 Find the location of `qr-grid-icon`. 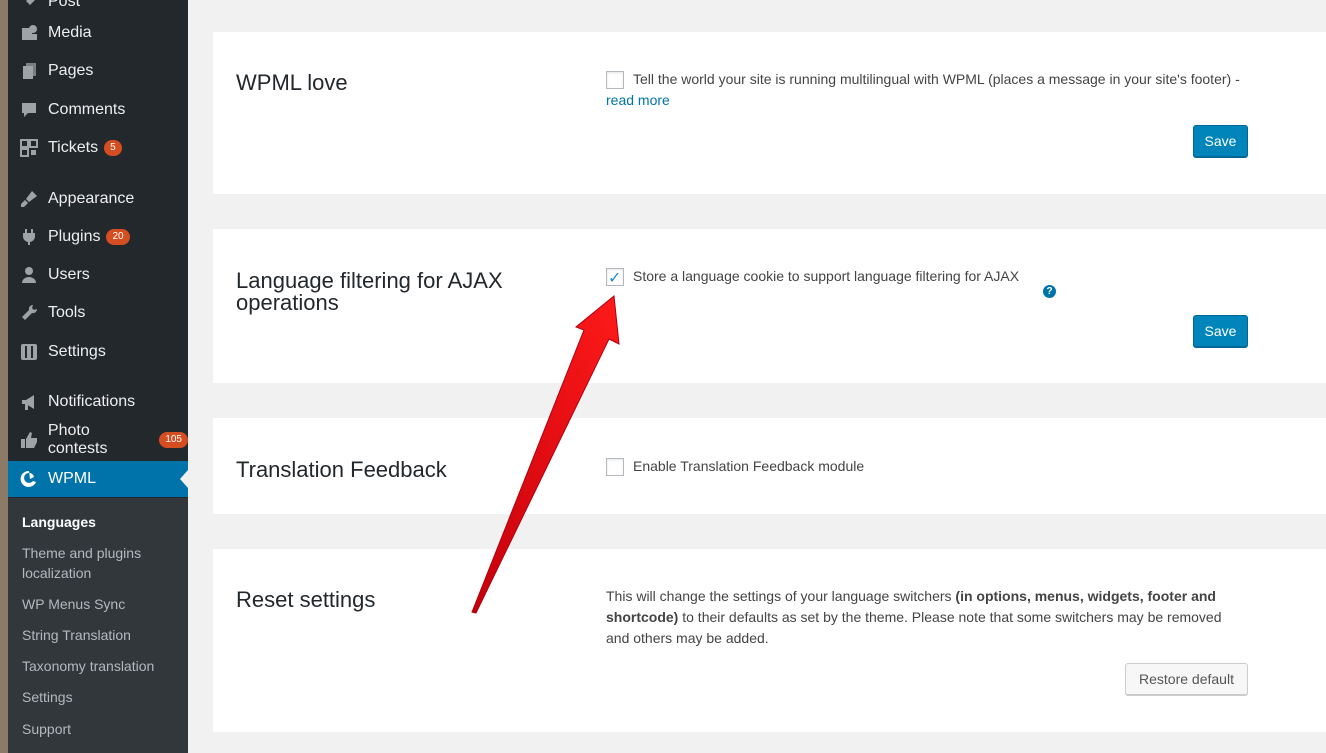

qr-grid-icon is located at coordinates (29, 148).